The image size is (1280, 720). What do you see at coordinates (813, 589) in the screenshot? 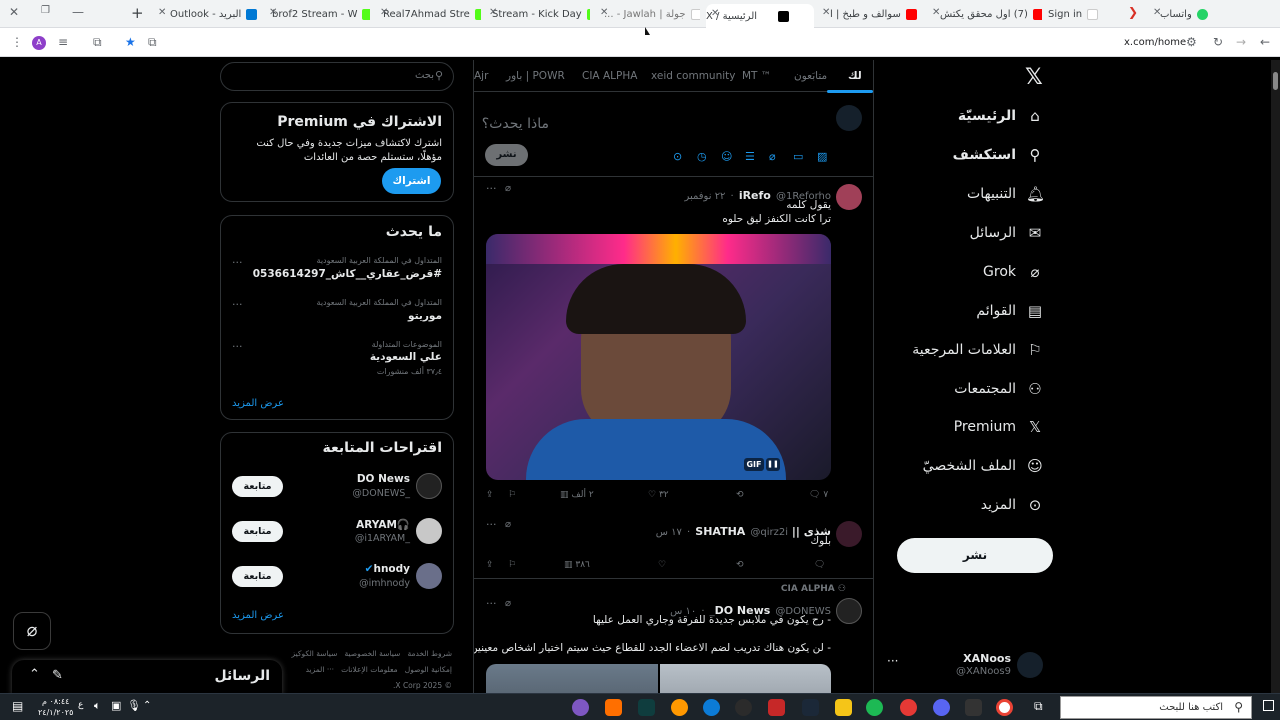
I see `community-label: CIA ALPHA ⚇` at bounding box center [813, 589].